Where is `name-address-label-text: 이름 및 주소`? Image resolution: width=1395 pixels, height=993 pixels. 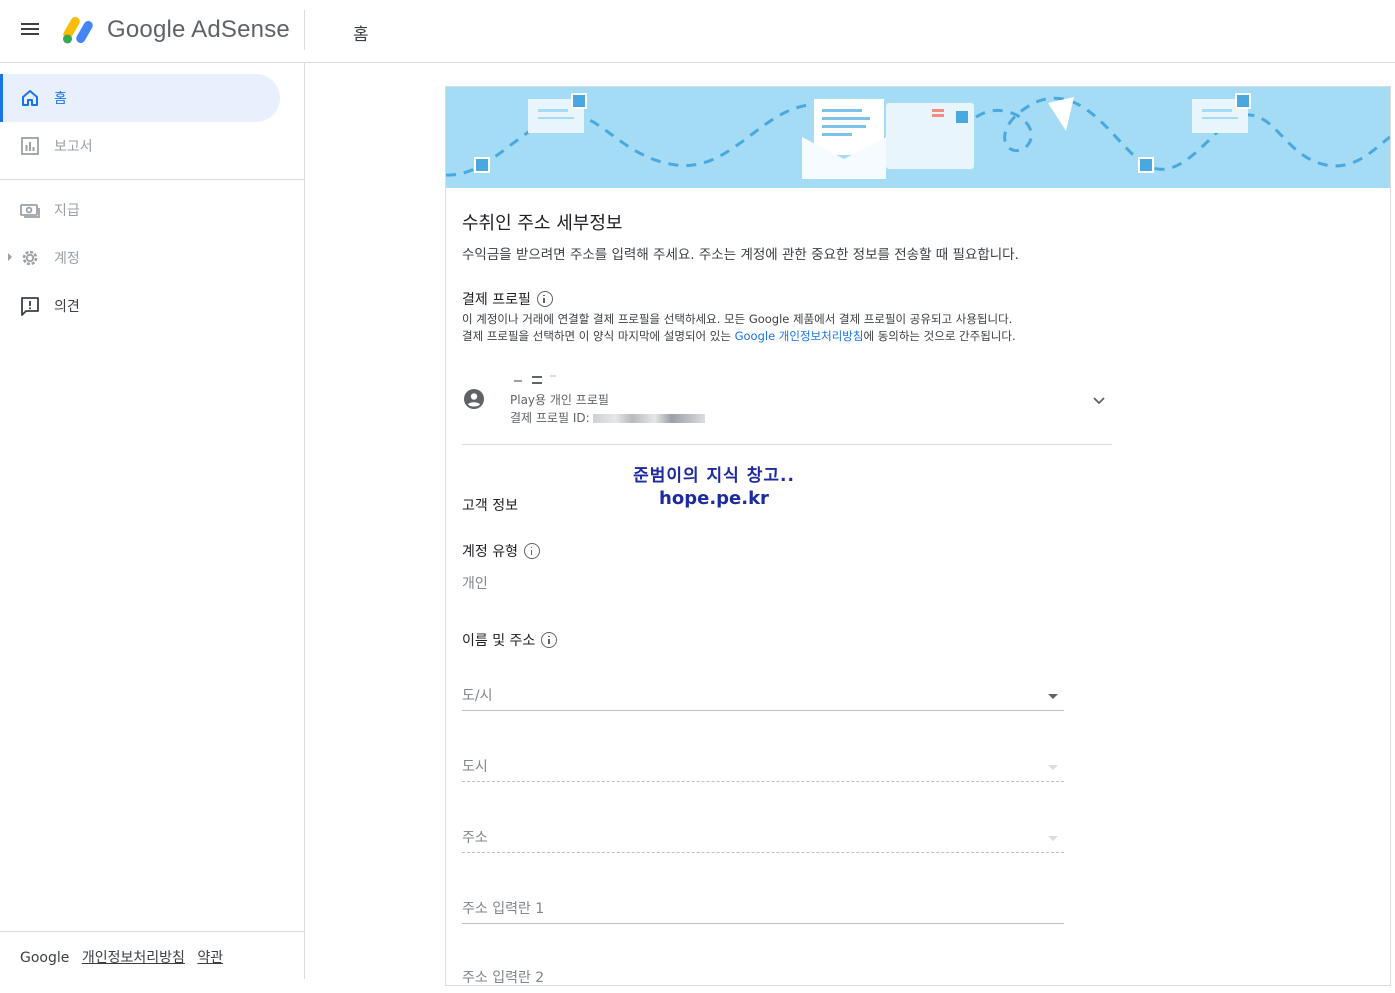
name-address-label-text: 이름 및 주소 is located at coordinates (499, 641).